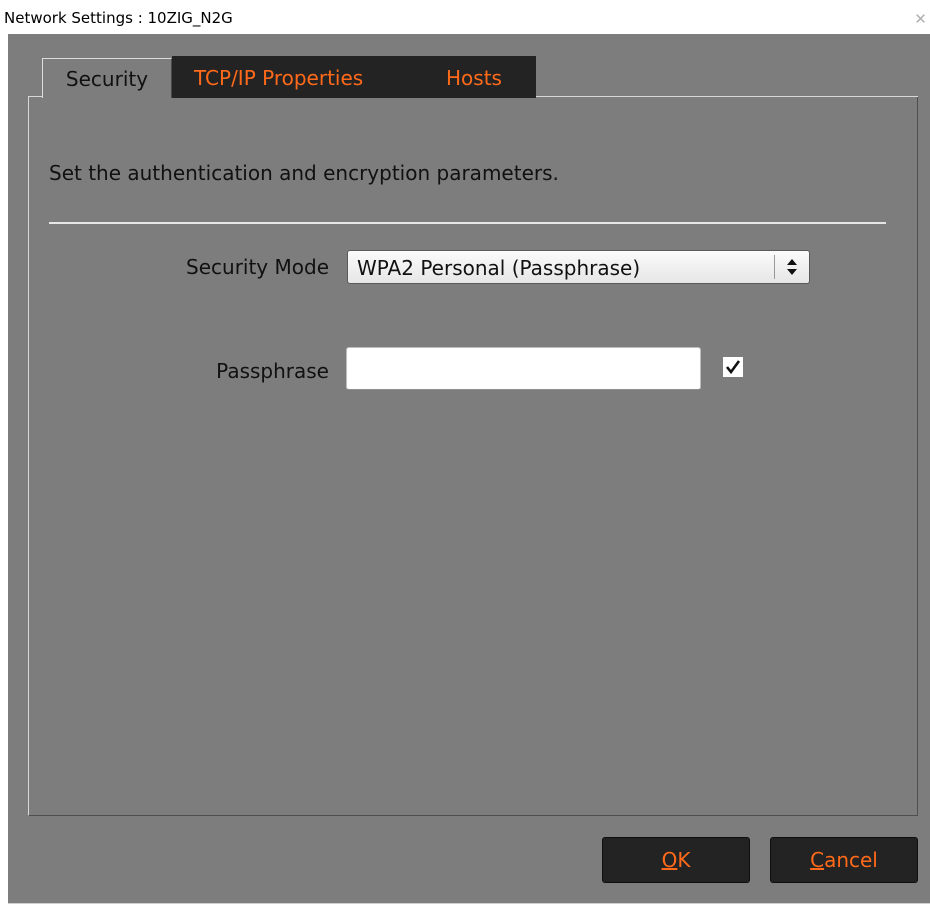 This screenshot has width=930, height=911. Describe the element at coordinates (817, 860) in the screenshot. I see `cancel-mnemonic: C` at that location.